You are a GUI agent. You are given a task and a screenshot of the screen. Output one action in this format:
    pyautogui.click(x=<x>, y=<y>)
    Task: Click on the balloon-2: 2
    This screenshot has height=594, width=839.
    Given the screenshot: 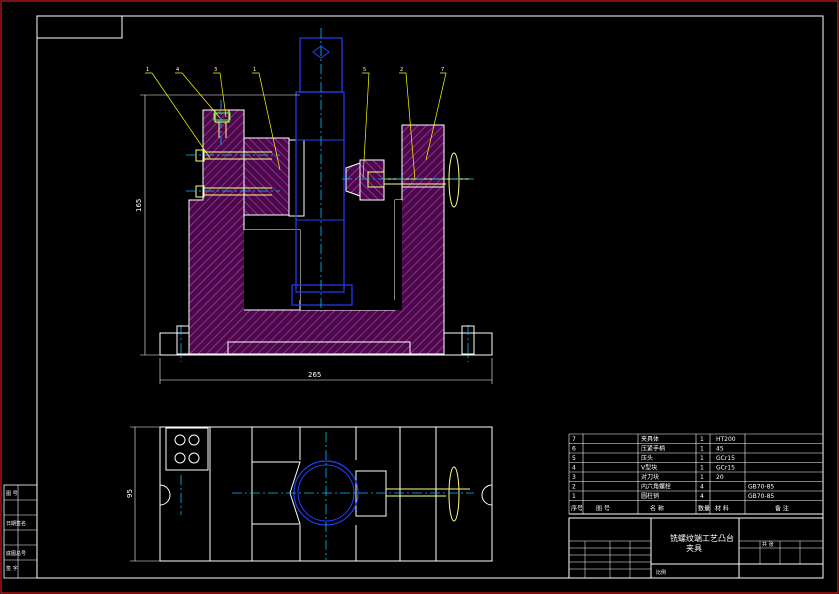 What is the action you would take?
    pyautogui.click(x=401, y=70)
    